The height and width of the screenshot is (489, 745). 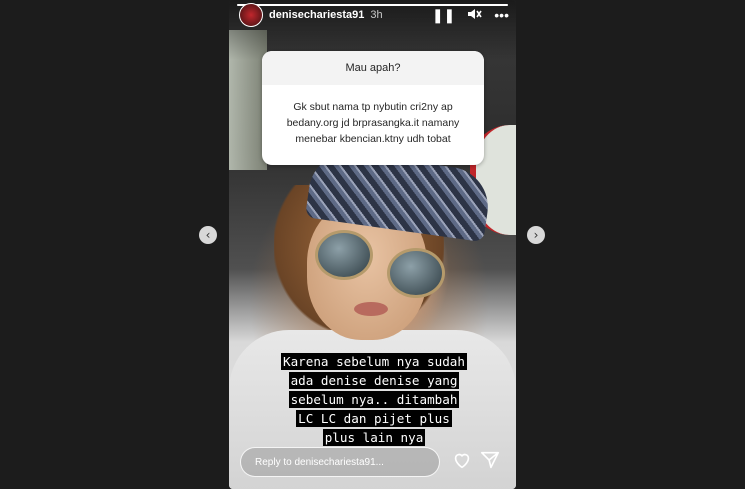 I want to click on caption-line: sebelum nya.. ditambah, so click(x=374, y=399).